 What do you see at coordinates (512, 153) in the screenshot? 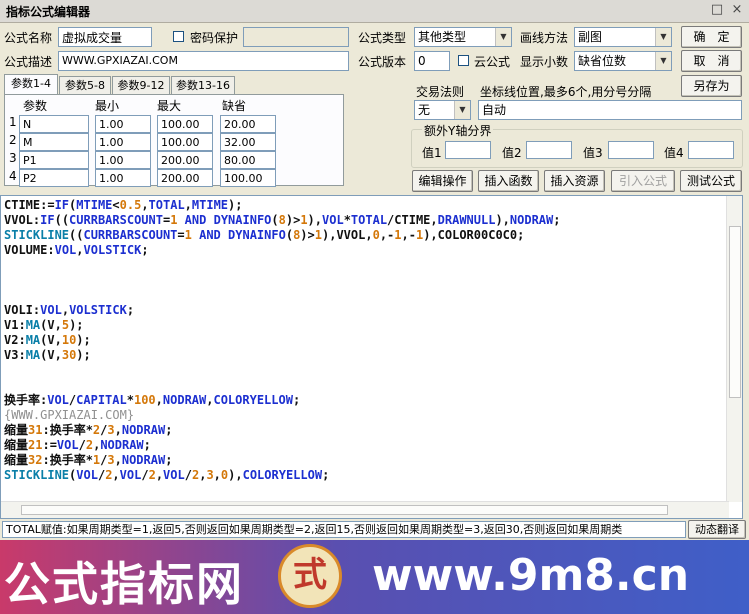
I see `extra-axis-label-2: 值2` at bounding box center [512, 153].